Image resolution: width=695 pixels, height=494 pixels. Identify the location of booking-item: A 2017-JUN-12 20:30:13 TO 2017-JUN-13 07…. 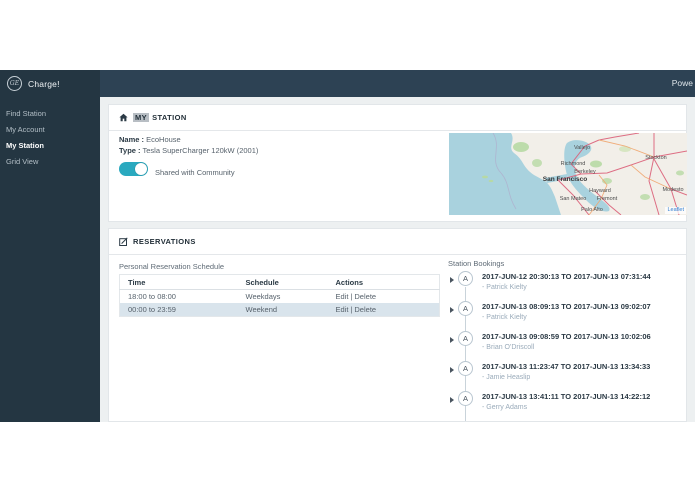
(565, 285).